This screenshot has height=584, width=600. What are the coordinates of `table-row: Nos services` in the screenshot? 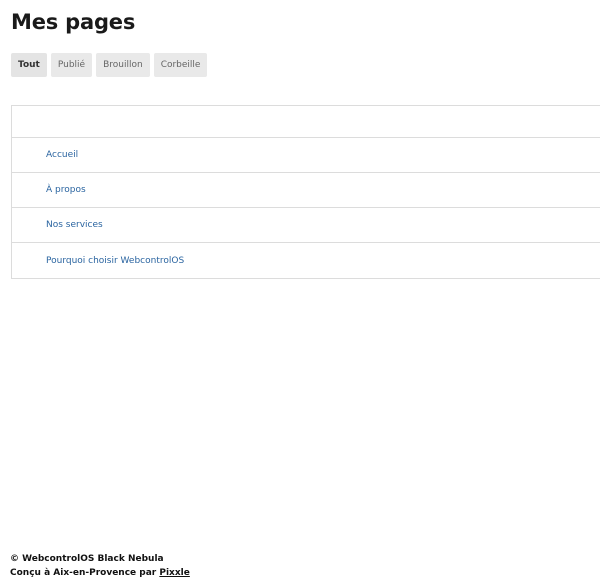 It's located at (306, 225).